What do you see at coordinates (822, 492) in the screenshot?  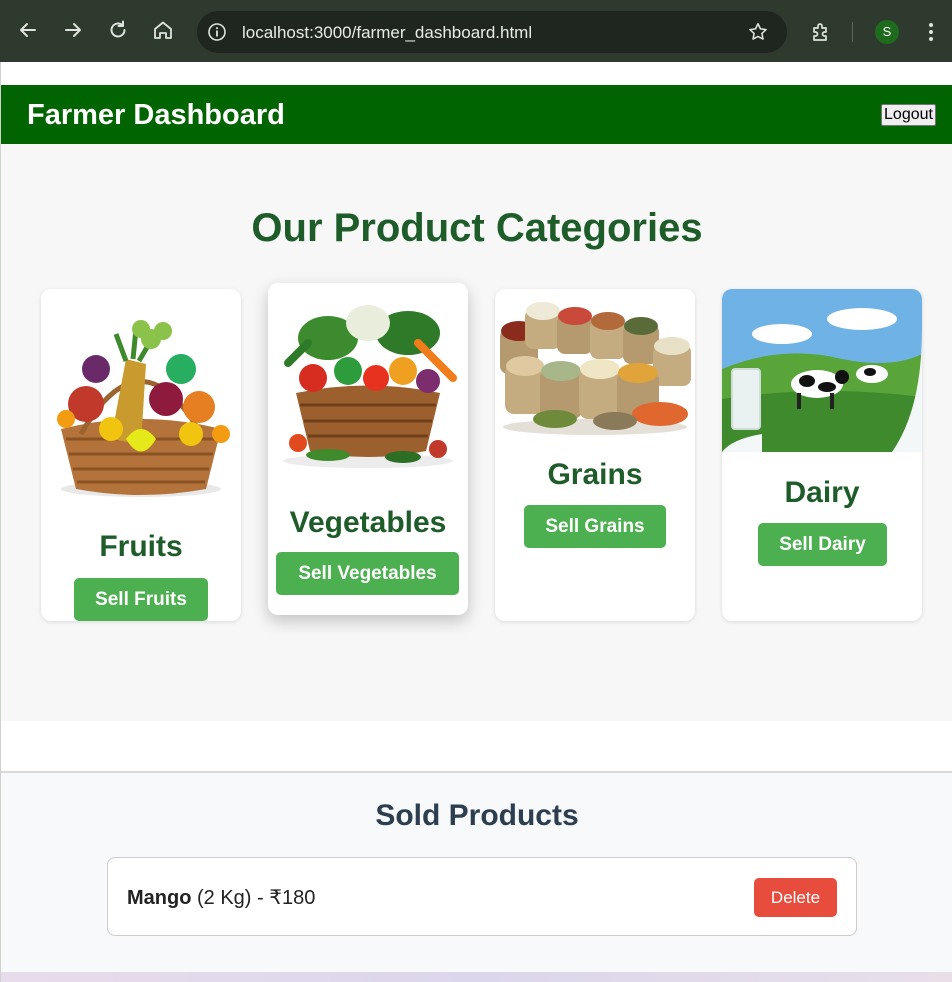 I see `category-name: Dairy` at bounding box center [822, 492].